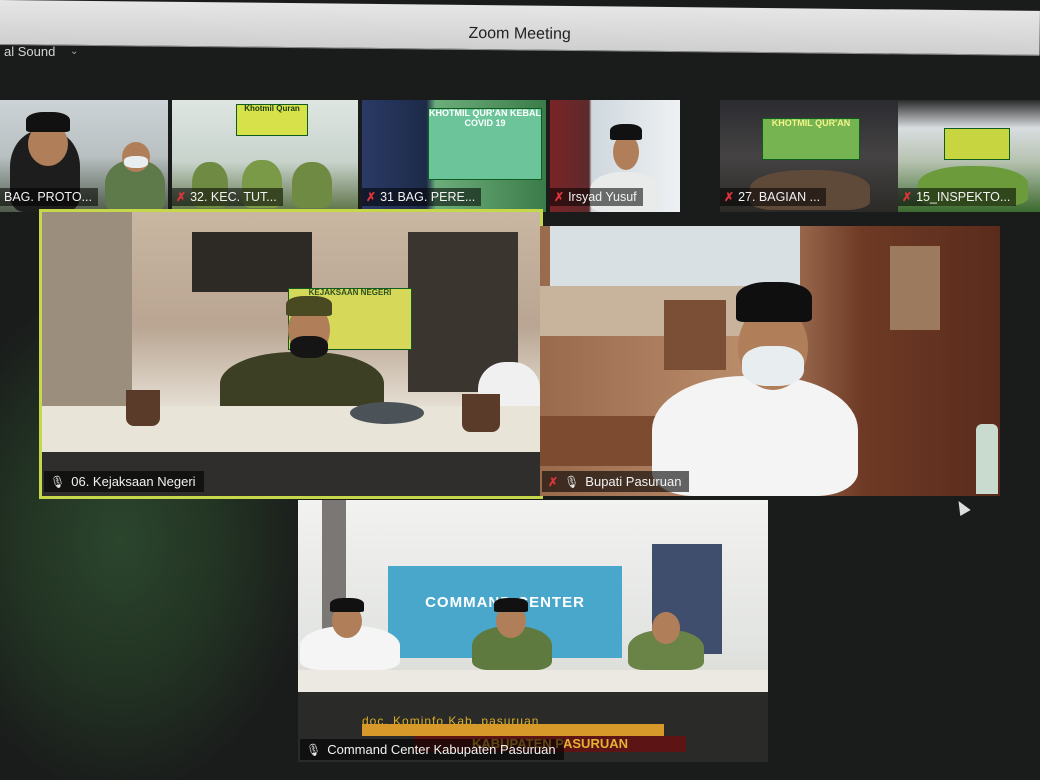 This screenshot has width=1040, height=780. What do you see at coordinates (74, 51) in the screenshot?
I see `chevron-down-icon: ⌄` at bounding box center [74, 51].